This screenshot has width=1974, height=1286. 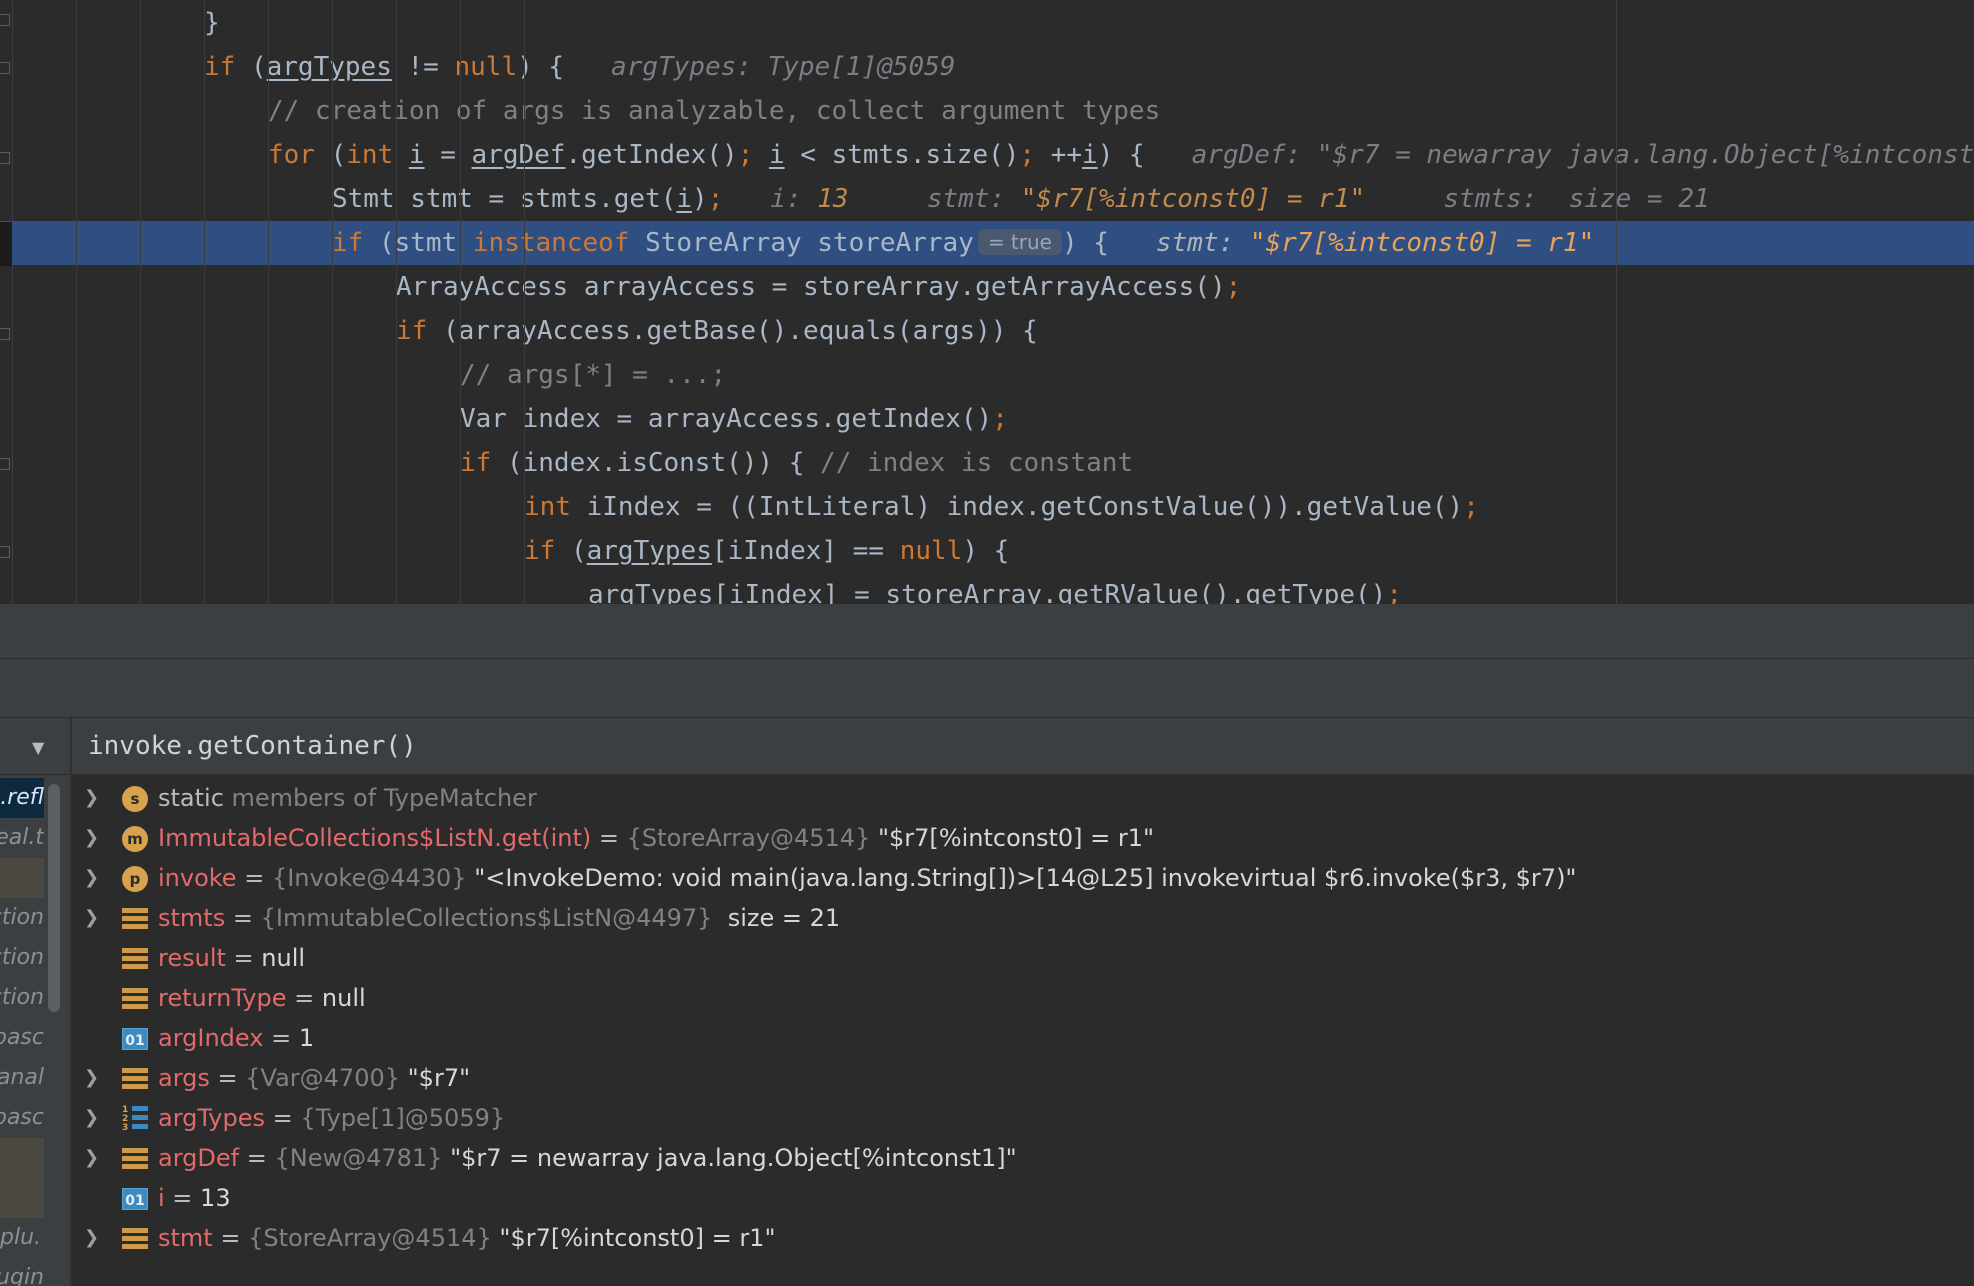 I want to click on stack-frame-item: eal.t, so click(x=22, y=838).